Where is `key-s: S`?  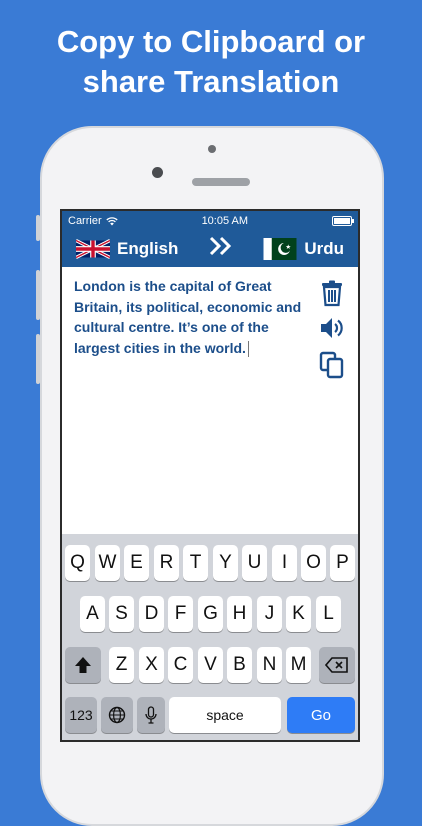 key-s: S is located at coordinates (121, 614).